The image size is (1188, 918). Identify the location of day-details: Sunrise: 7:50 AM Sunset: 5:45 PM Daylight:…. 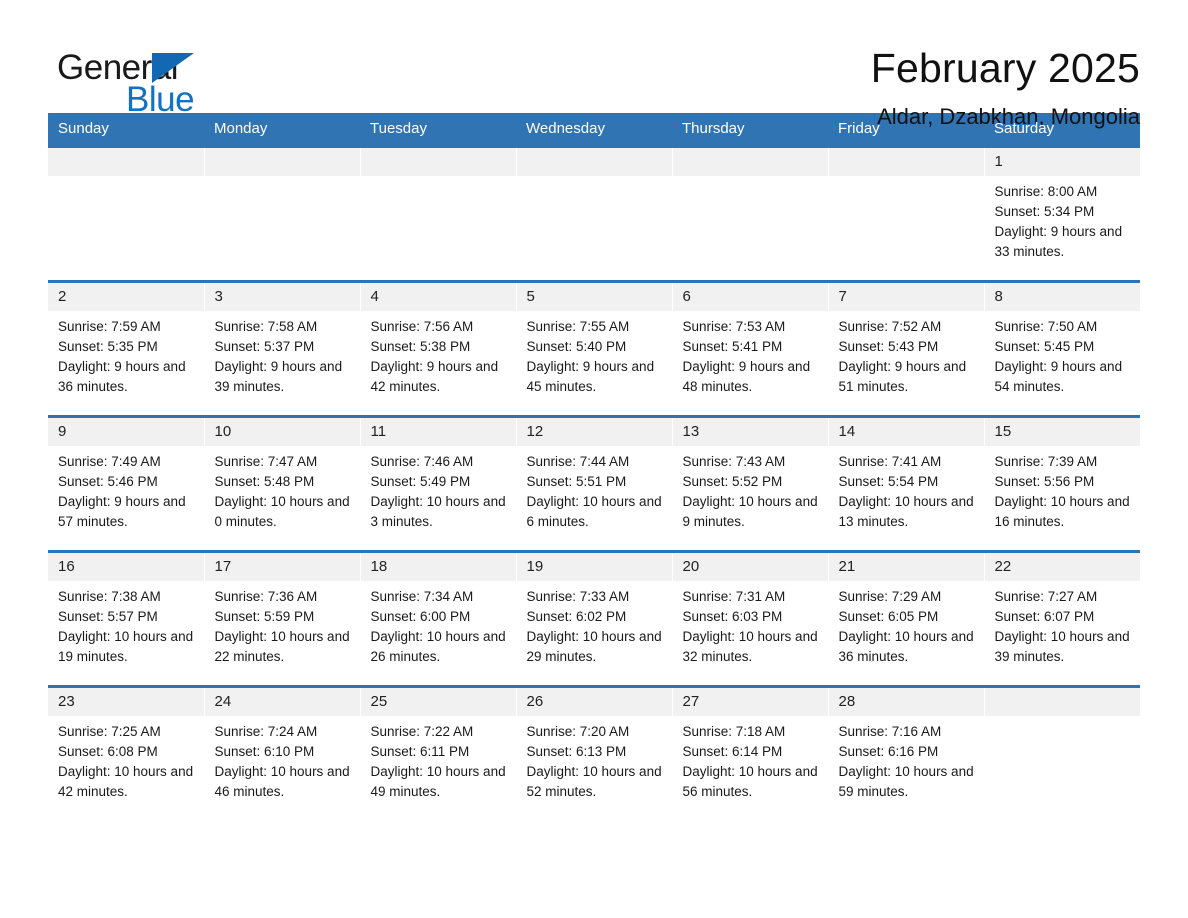
(1063, 354).